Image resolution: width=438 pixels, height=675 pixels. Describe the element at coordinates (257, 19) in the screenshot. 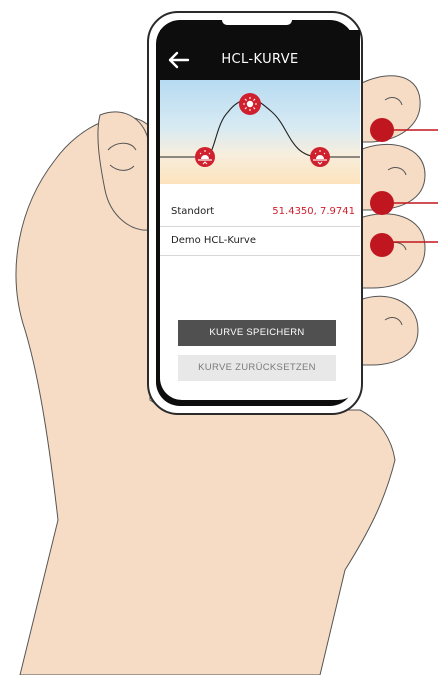

I see `phone-notch` at that location.